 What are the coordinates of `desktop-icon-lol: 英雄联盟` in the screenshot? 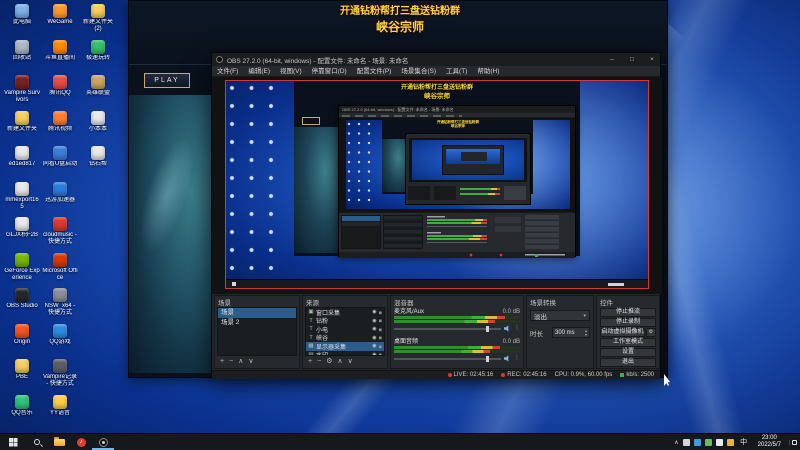 It's located at (98, 86).